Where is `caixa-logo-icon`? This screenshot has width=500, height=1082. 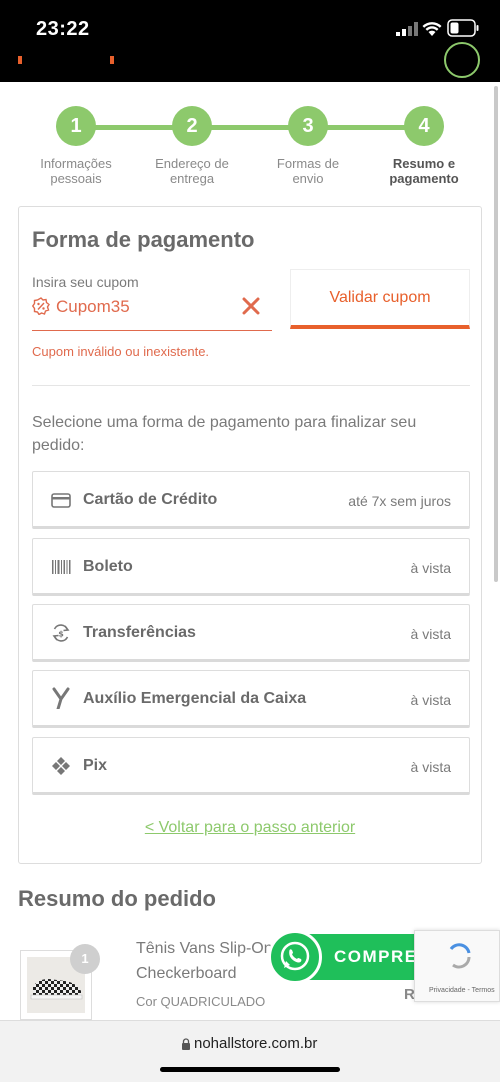
caixa-logo-icon is located at coordinates (61, 698).